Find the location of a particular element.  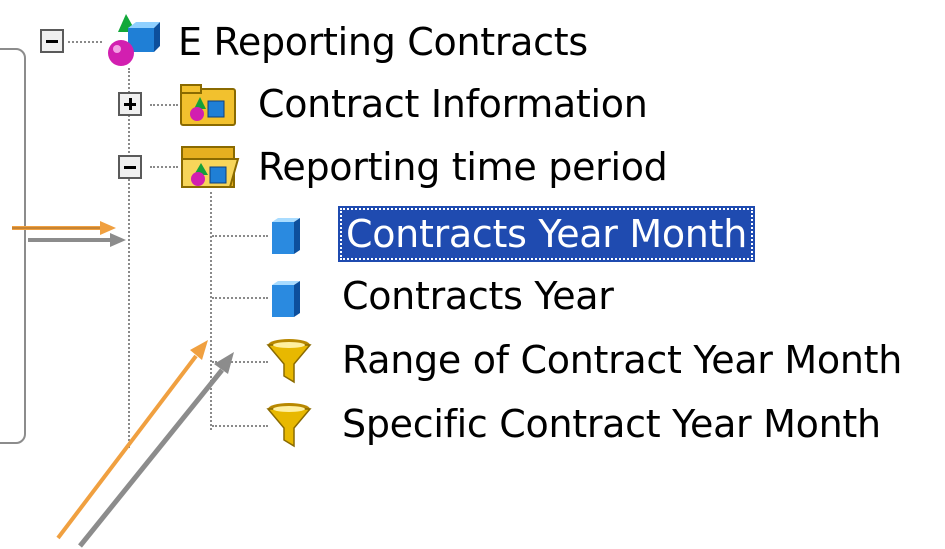

horizontal-arrow-gray is located at coordinates (77, 240).